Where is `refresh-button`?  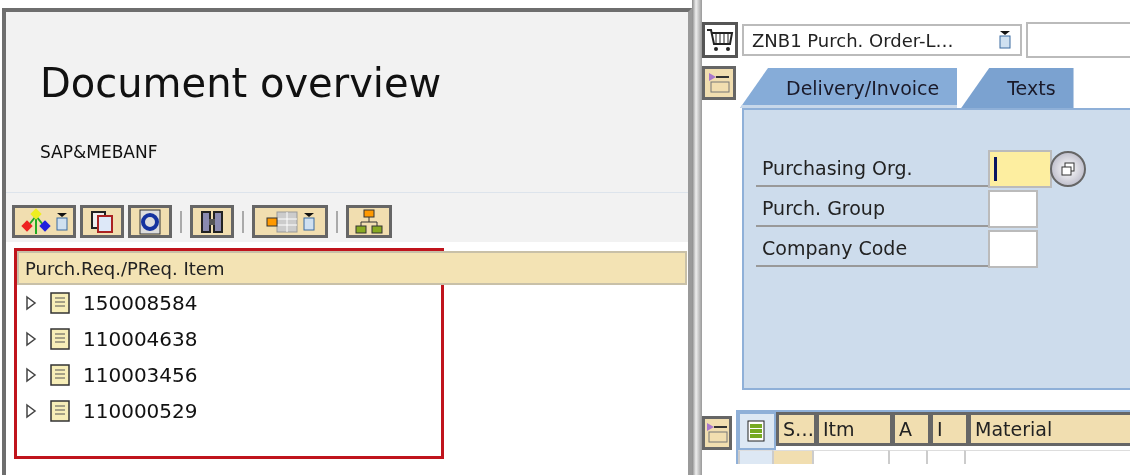 refresh-button is located at coordinates (150, 221).